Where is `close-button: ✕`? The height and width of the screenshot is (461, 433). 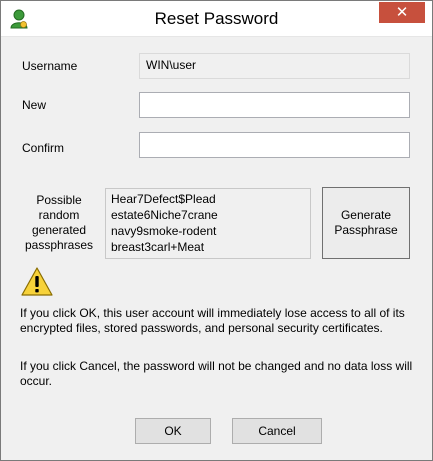
close-button: ✕ is located at coordinates (402, 12).